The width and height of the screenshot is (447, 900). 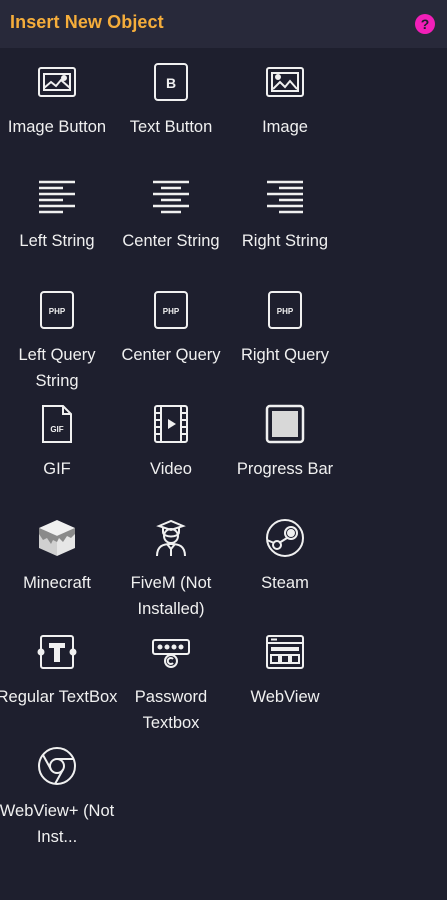 What do you see at coordinates (171, 596) in the screenshot?
I see `item-label: FiveM (Not Installed)` at bounding box center [171, 596].